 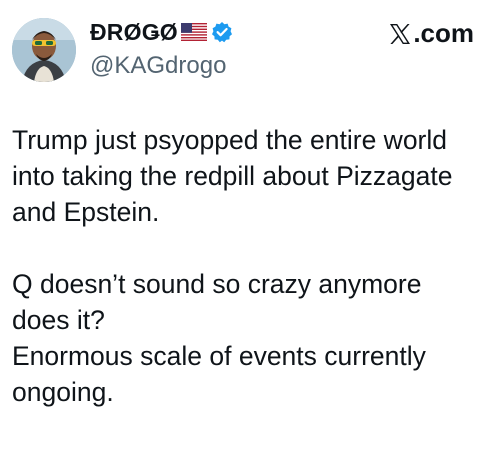 I want to click on avatar-image, so click(x=44, y=50).